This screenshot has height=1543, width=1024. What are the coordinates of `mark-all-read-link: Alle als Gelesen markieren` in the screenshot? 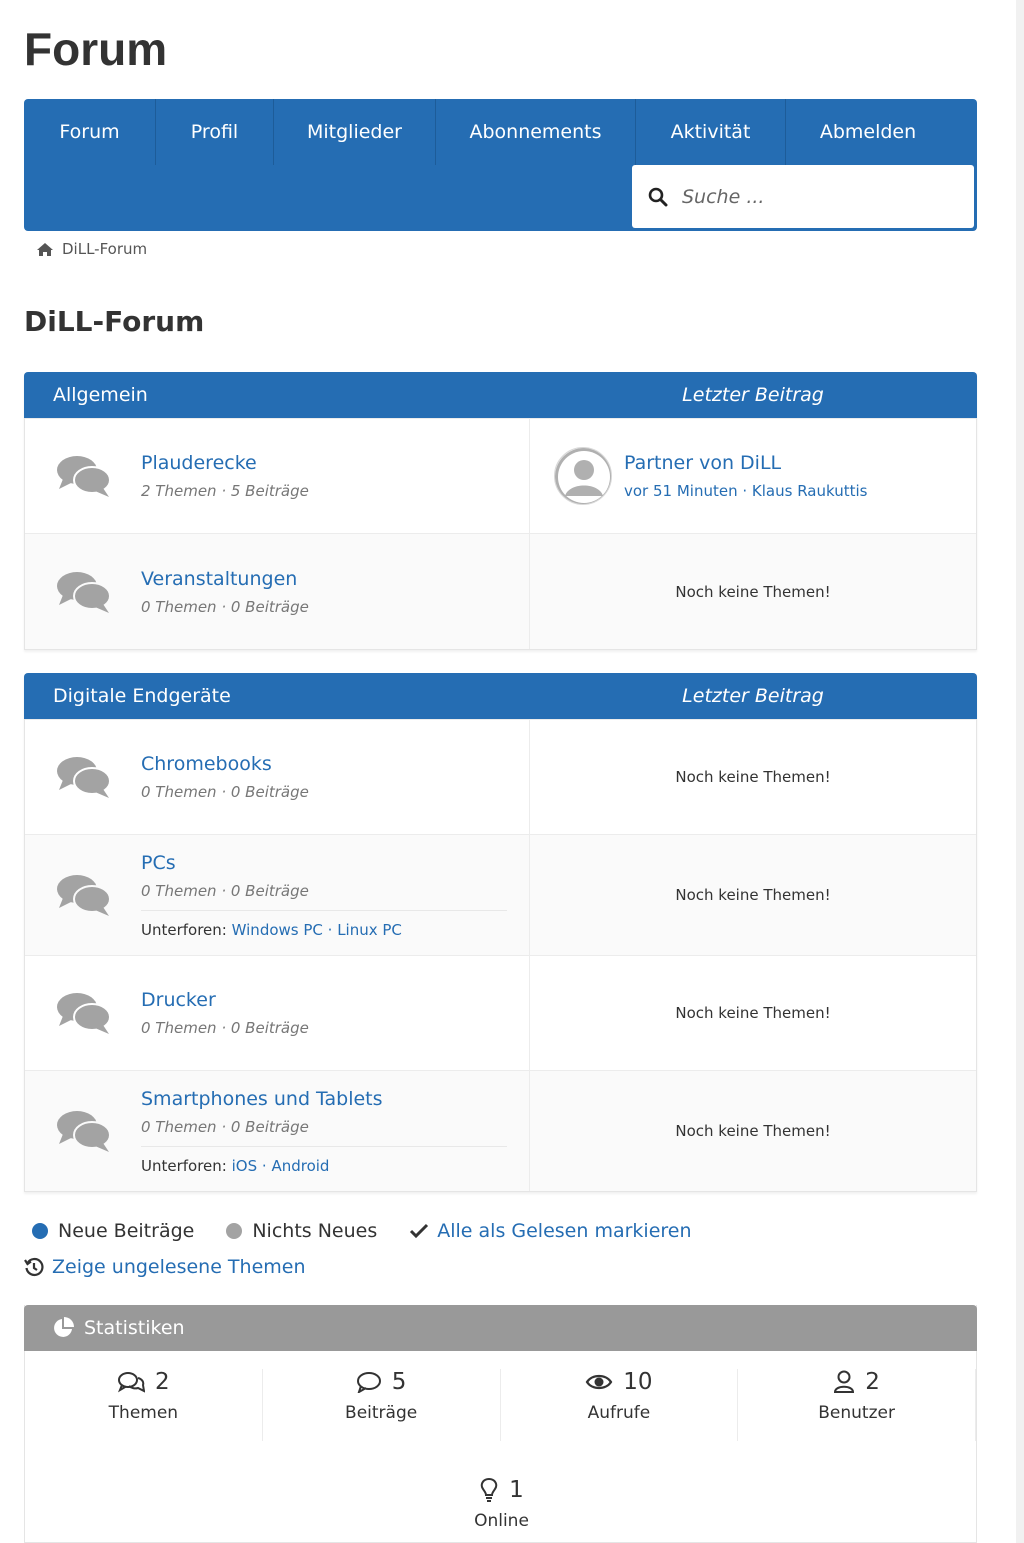 It's located at (564, 1231).